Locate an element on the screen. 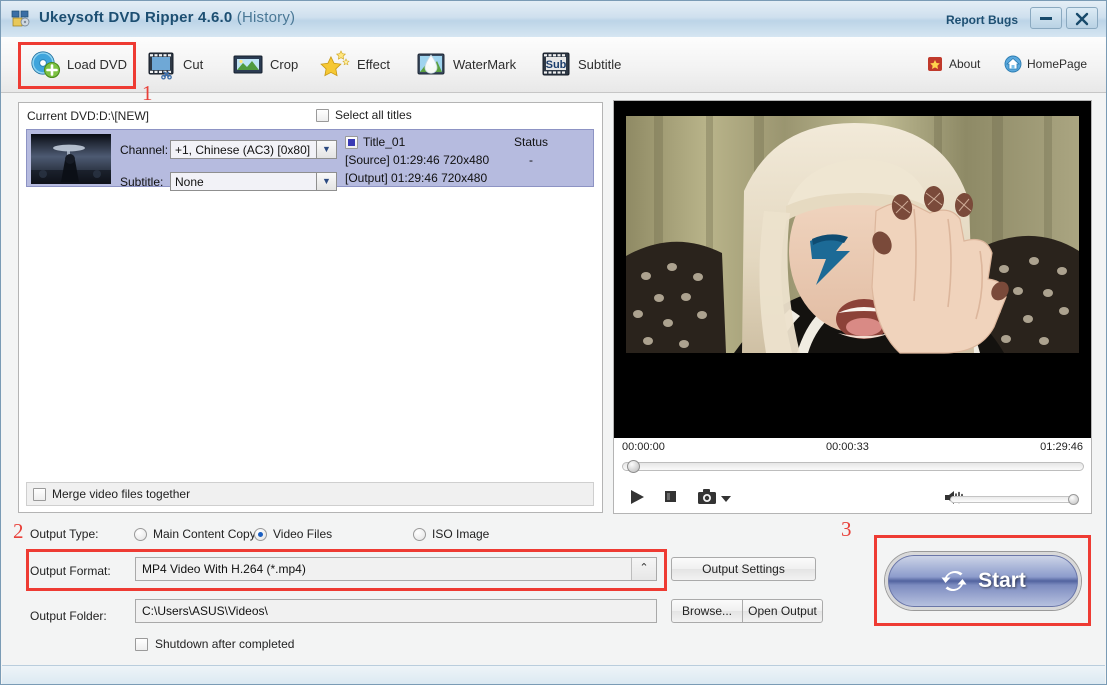 Image resolution: width=1107 pixels, height=685 pixels. seek-slider is located at coordinates (853, 466).